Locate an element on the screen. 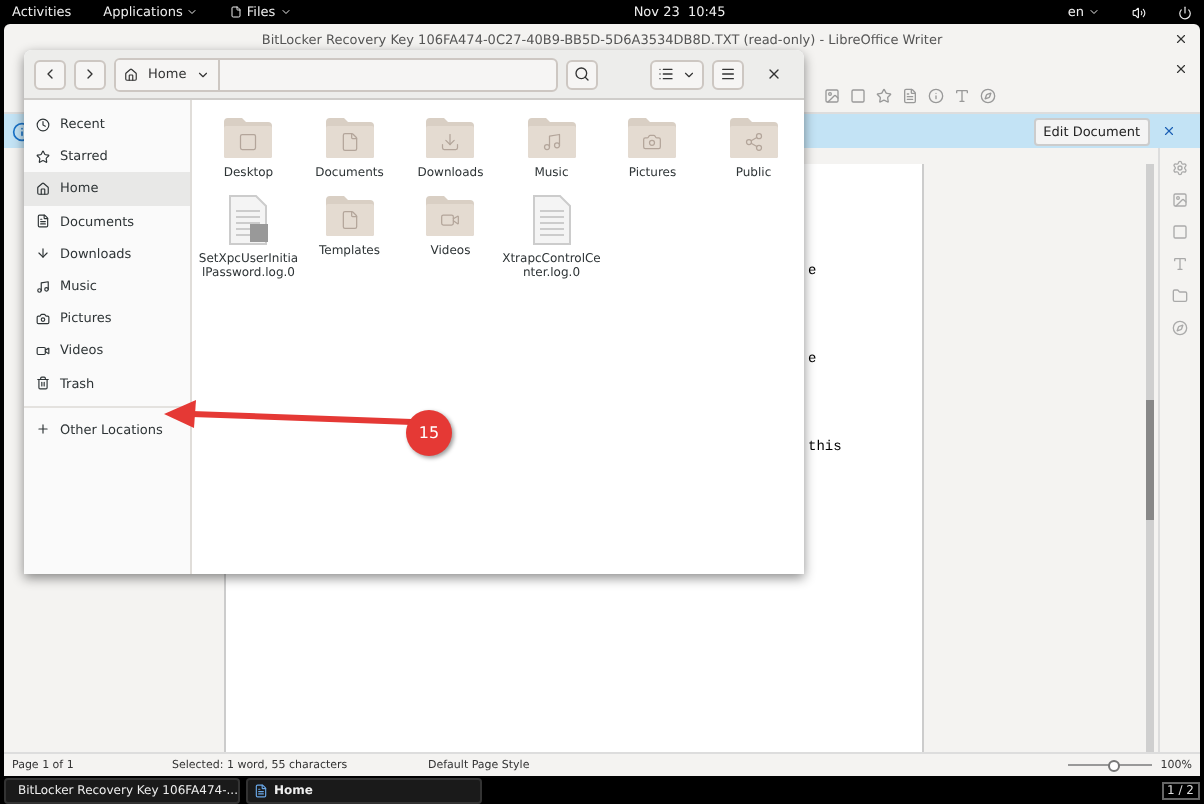 This screenshot has width=1204, height=804. music-icon is located at coordinates (43, 286).